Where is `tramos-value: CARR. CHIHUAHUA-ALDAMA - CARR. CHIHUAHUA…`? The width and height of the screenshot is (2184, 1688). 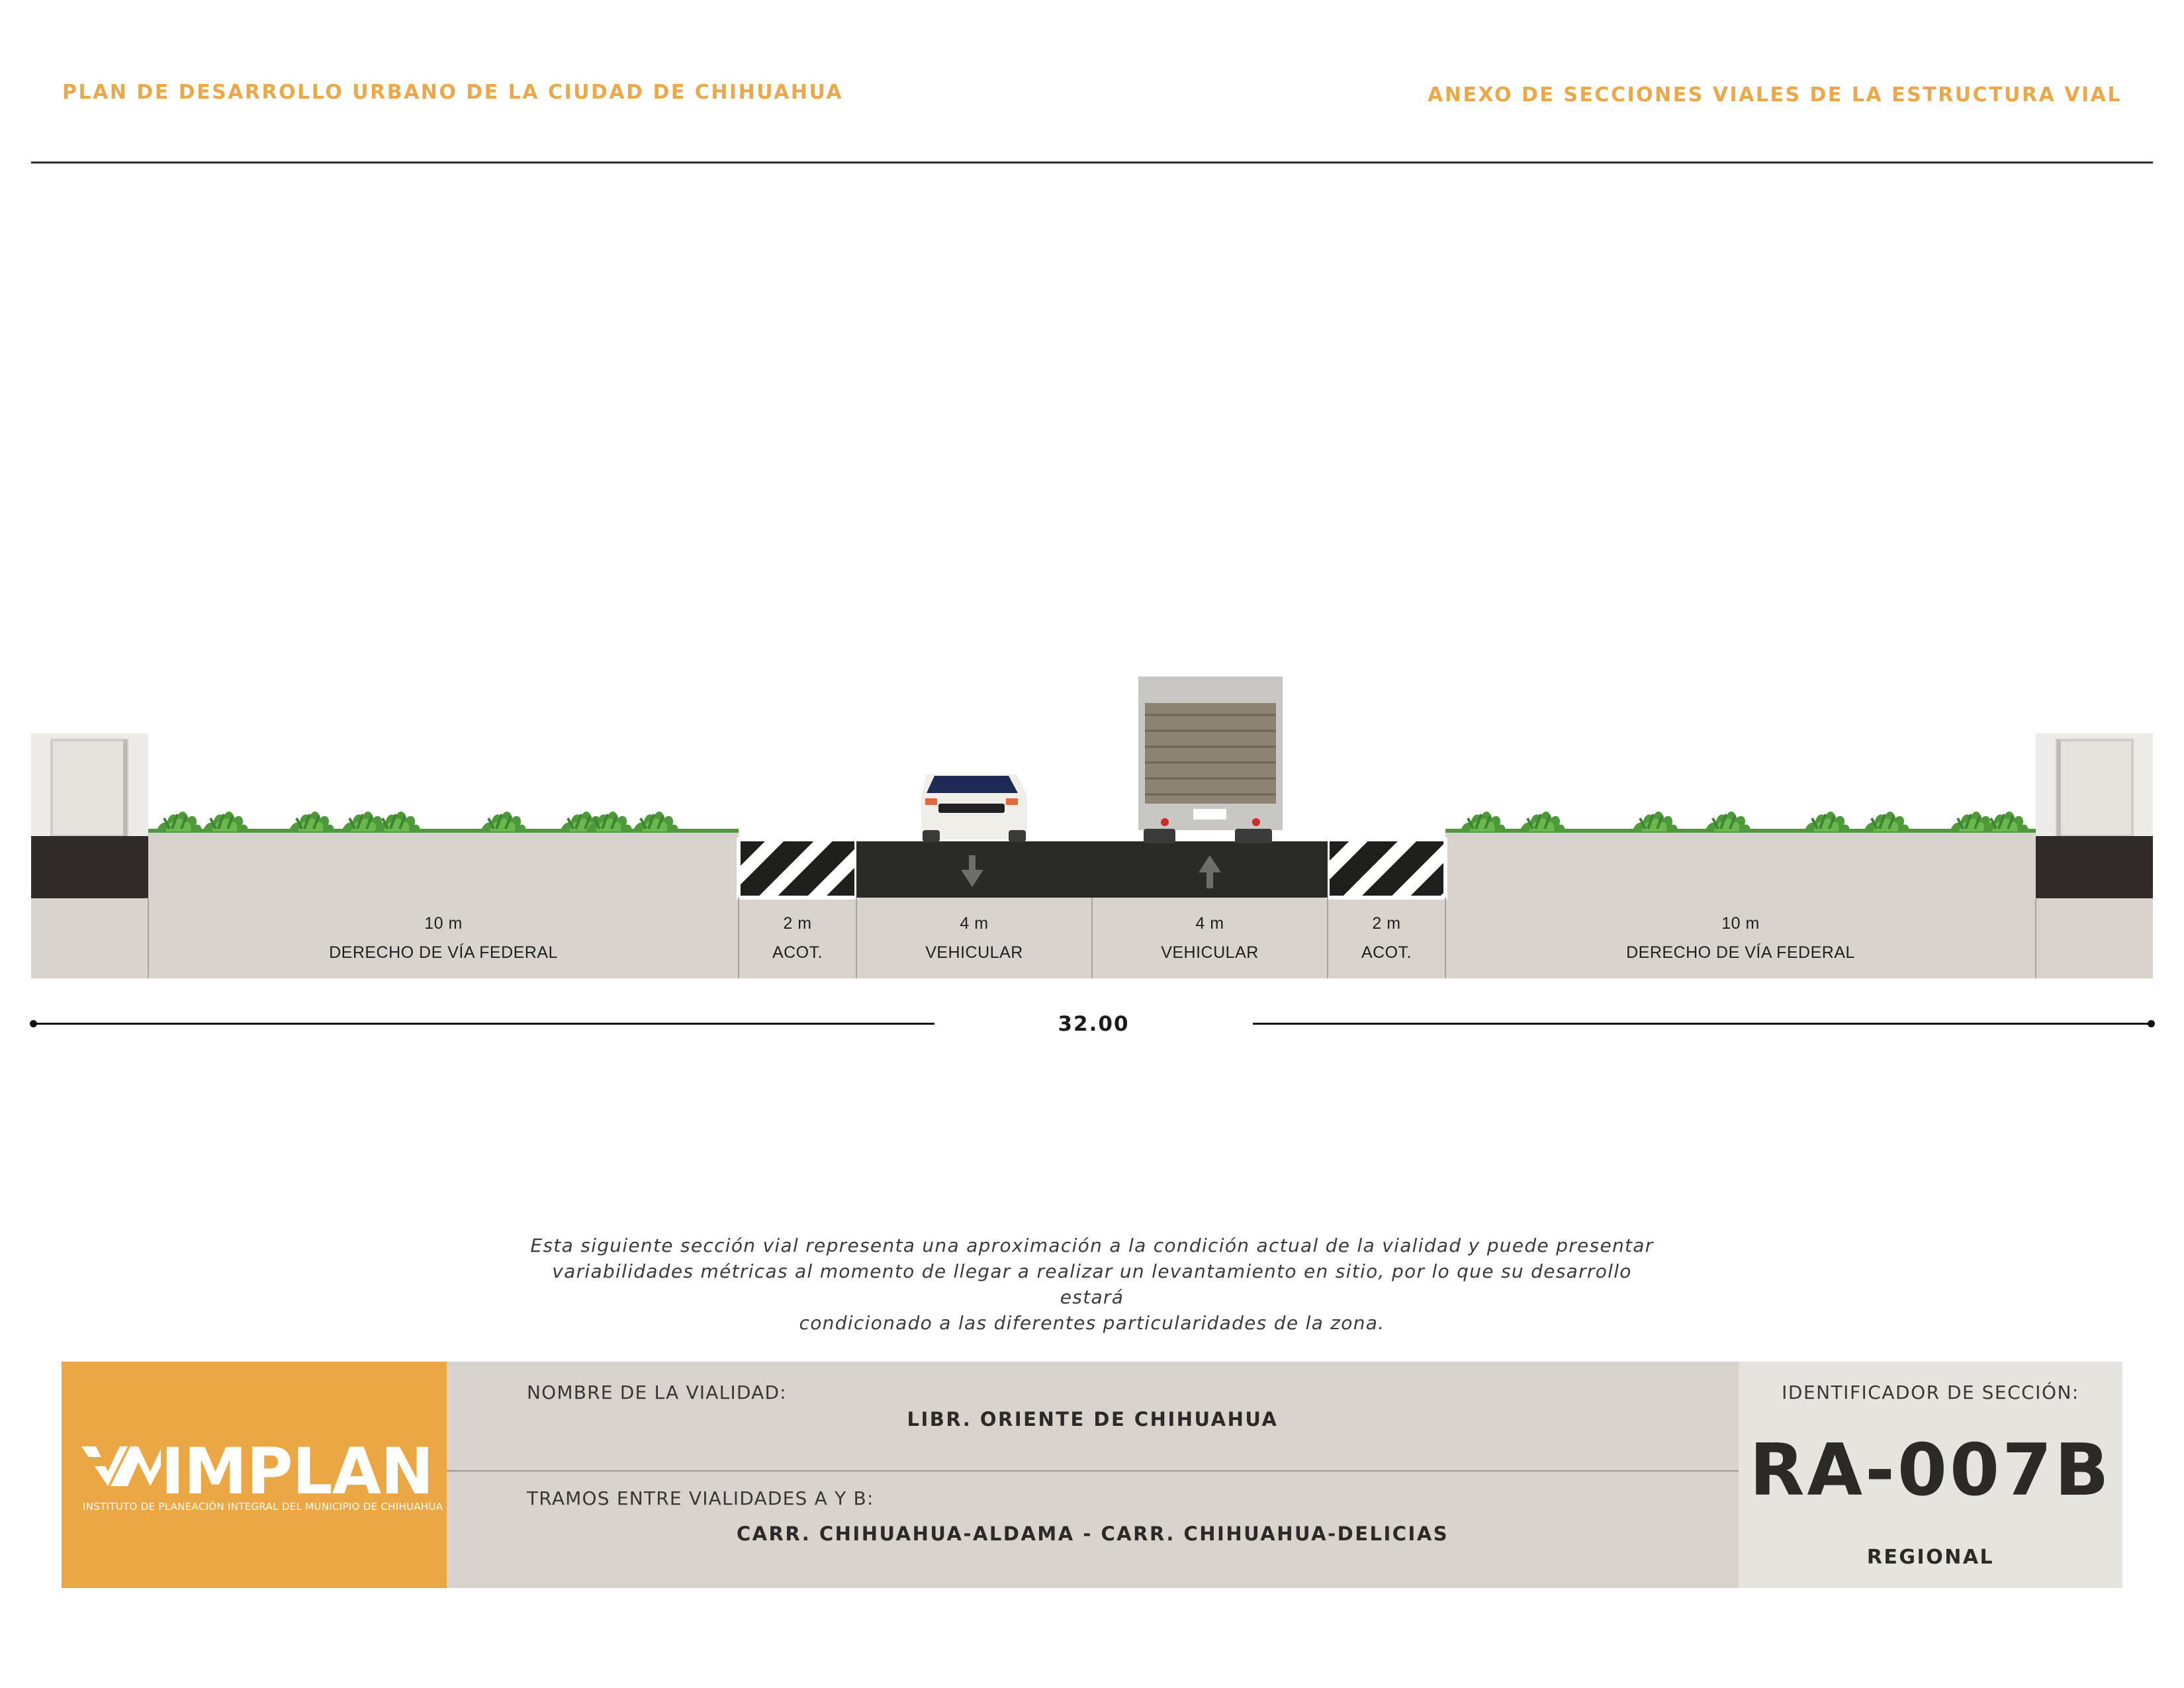 tramos-value: CARR. CHIHUAHUA-ALDAMA - CARR. CHIHUAHUA… is located at coordinates (1092, 1534).